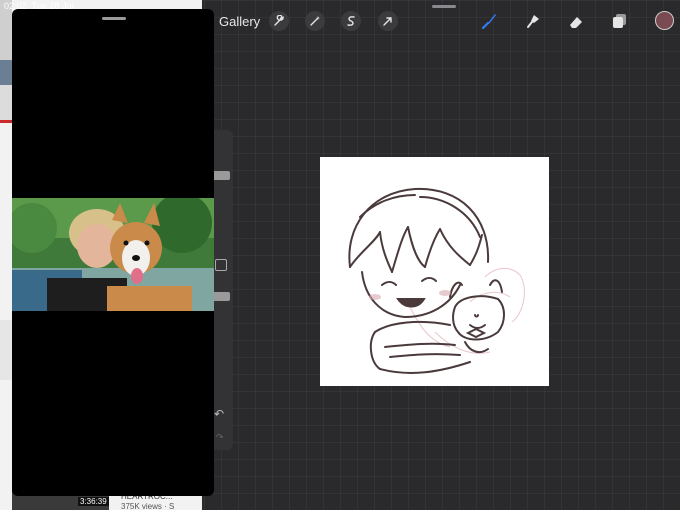 The image size is (680, 510). Describe the element at coordinates (219, 414) in the screenshot. I see `undo-button: ↶` at that location.